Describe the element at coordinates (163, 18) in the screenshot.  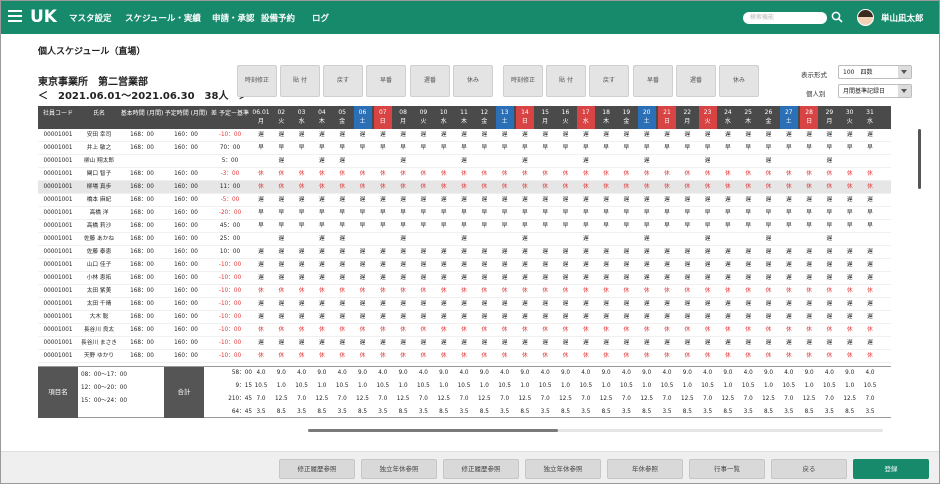
I see `nav-schedule: スケジュール・実績` at that location.